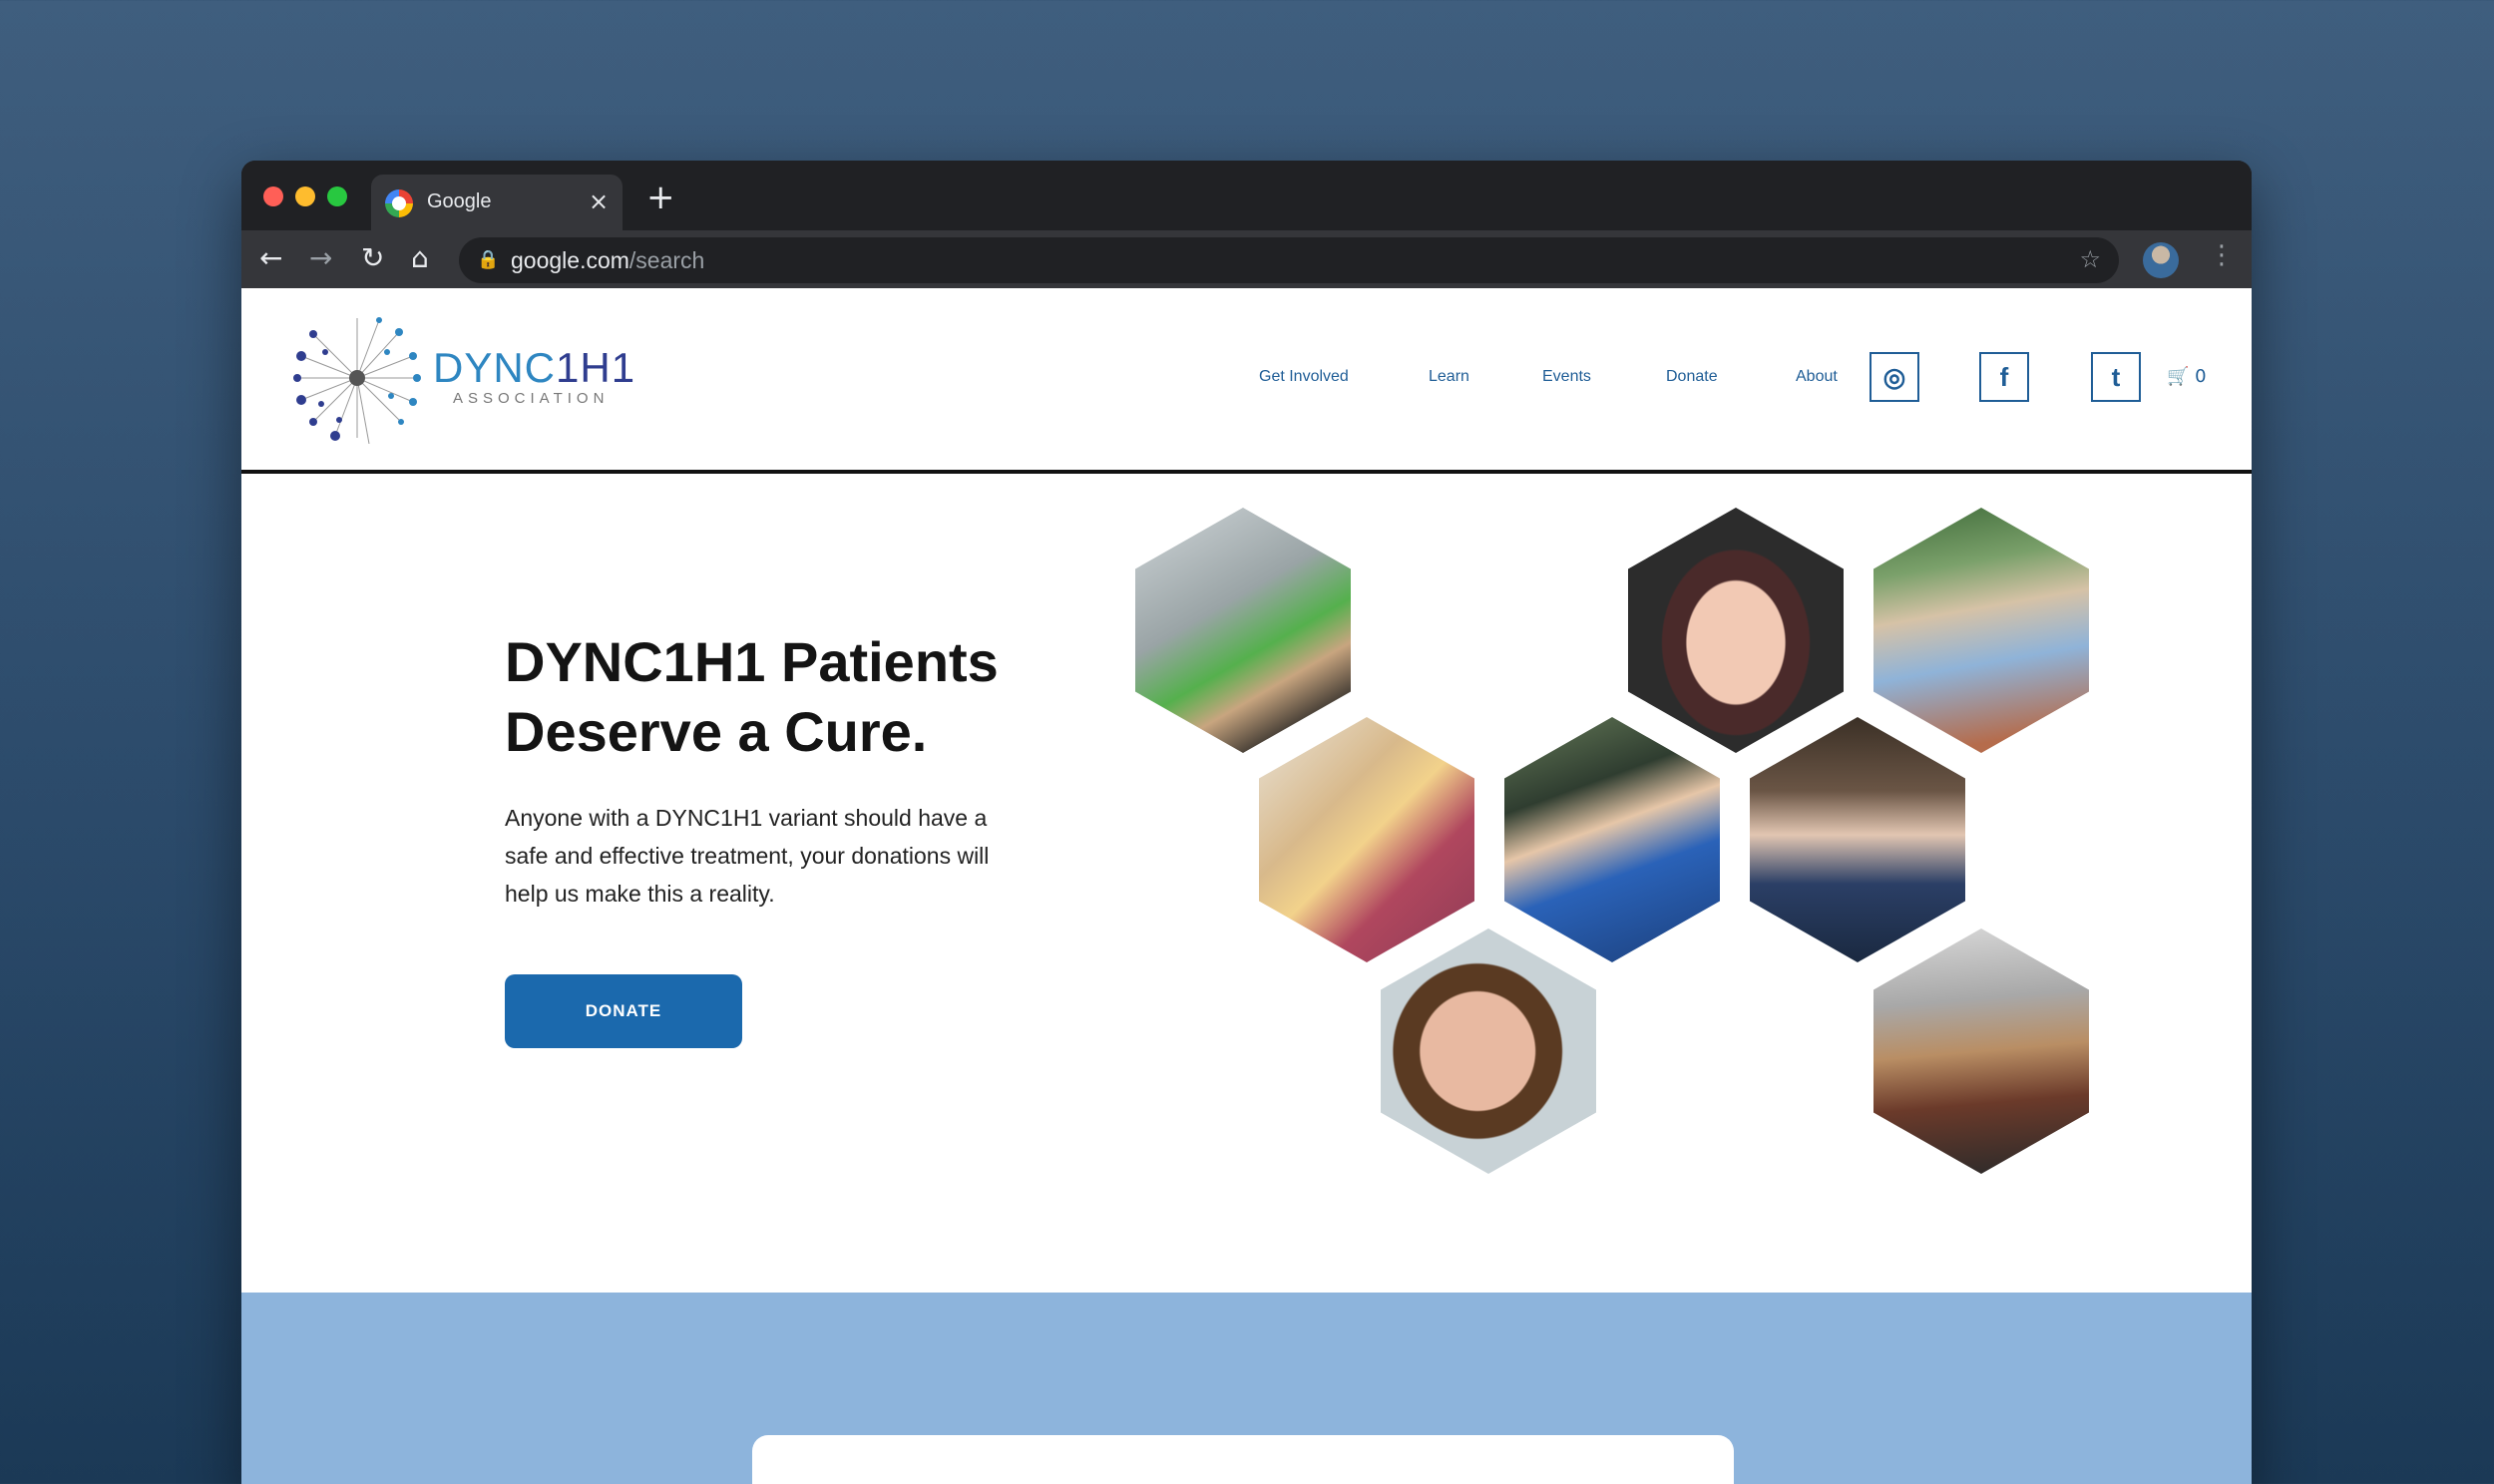  Describe the element at coordinates (568, 367) in the screenshot. I see `logo-text-num1: 1` at that location.